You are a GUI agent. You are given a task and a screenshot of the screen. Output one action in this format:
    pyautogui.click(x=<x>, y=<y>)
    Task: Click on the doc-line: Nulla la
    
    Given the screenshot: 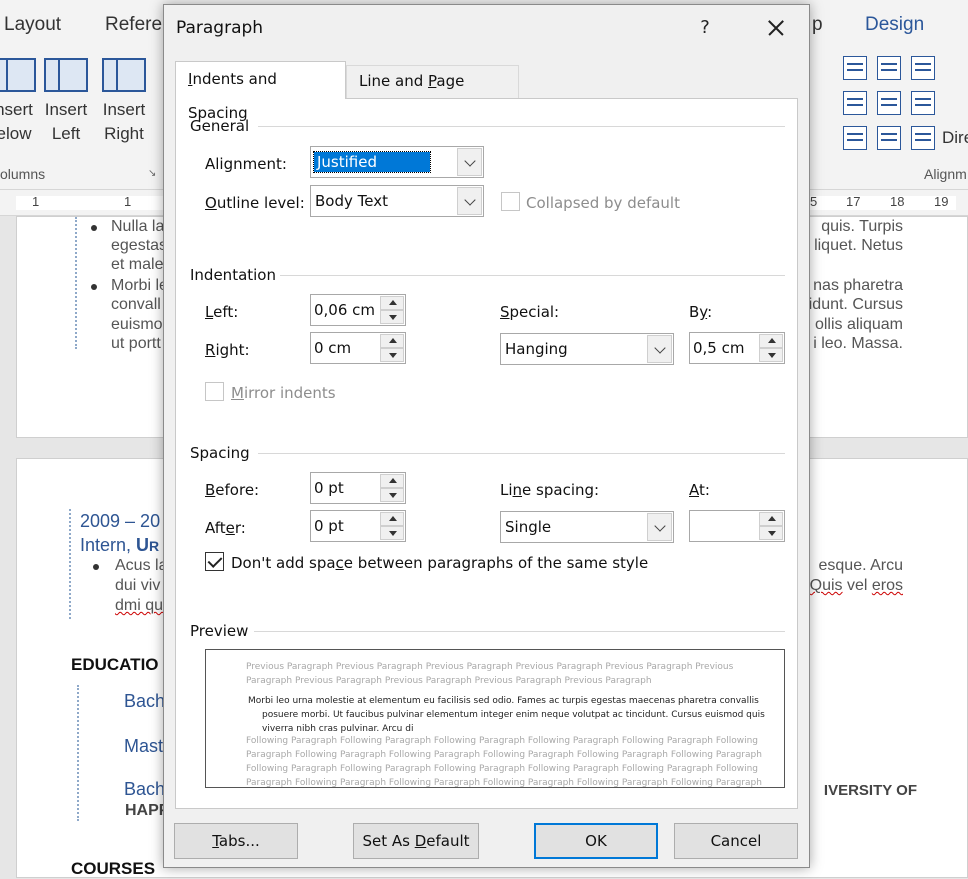 What is the action you would take?
    pyautogui.click(x=138, y=226)
    